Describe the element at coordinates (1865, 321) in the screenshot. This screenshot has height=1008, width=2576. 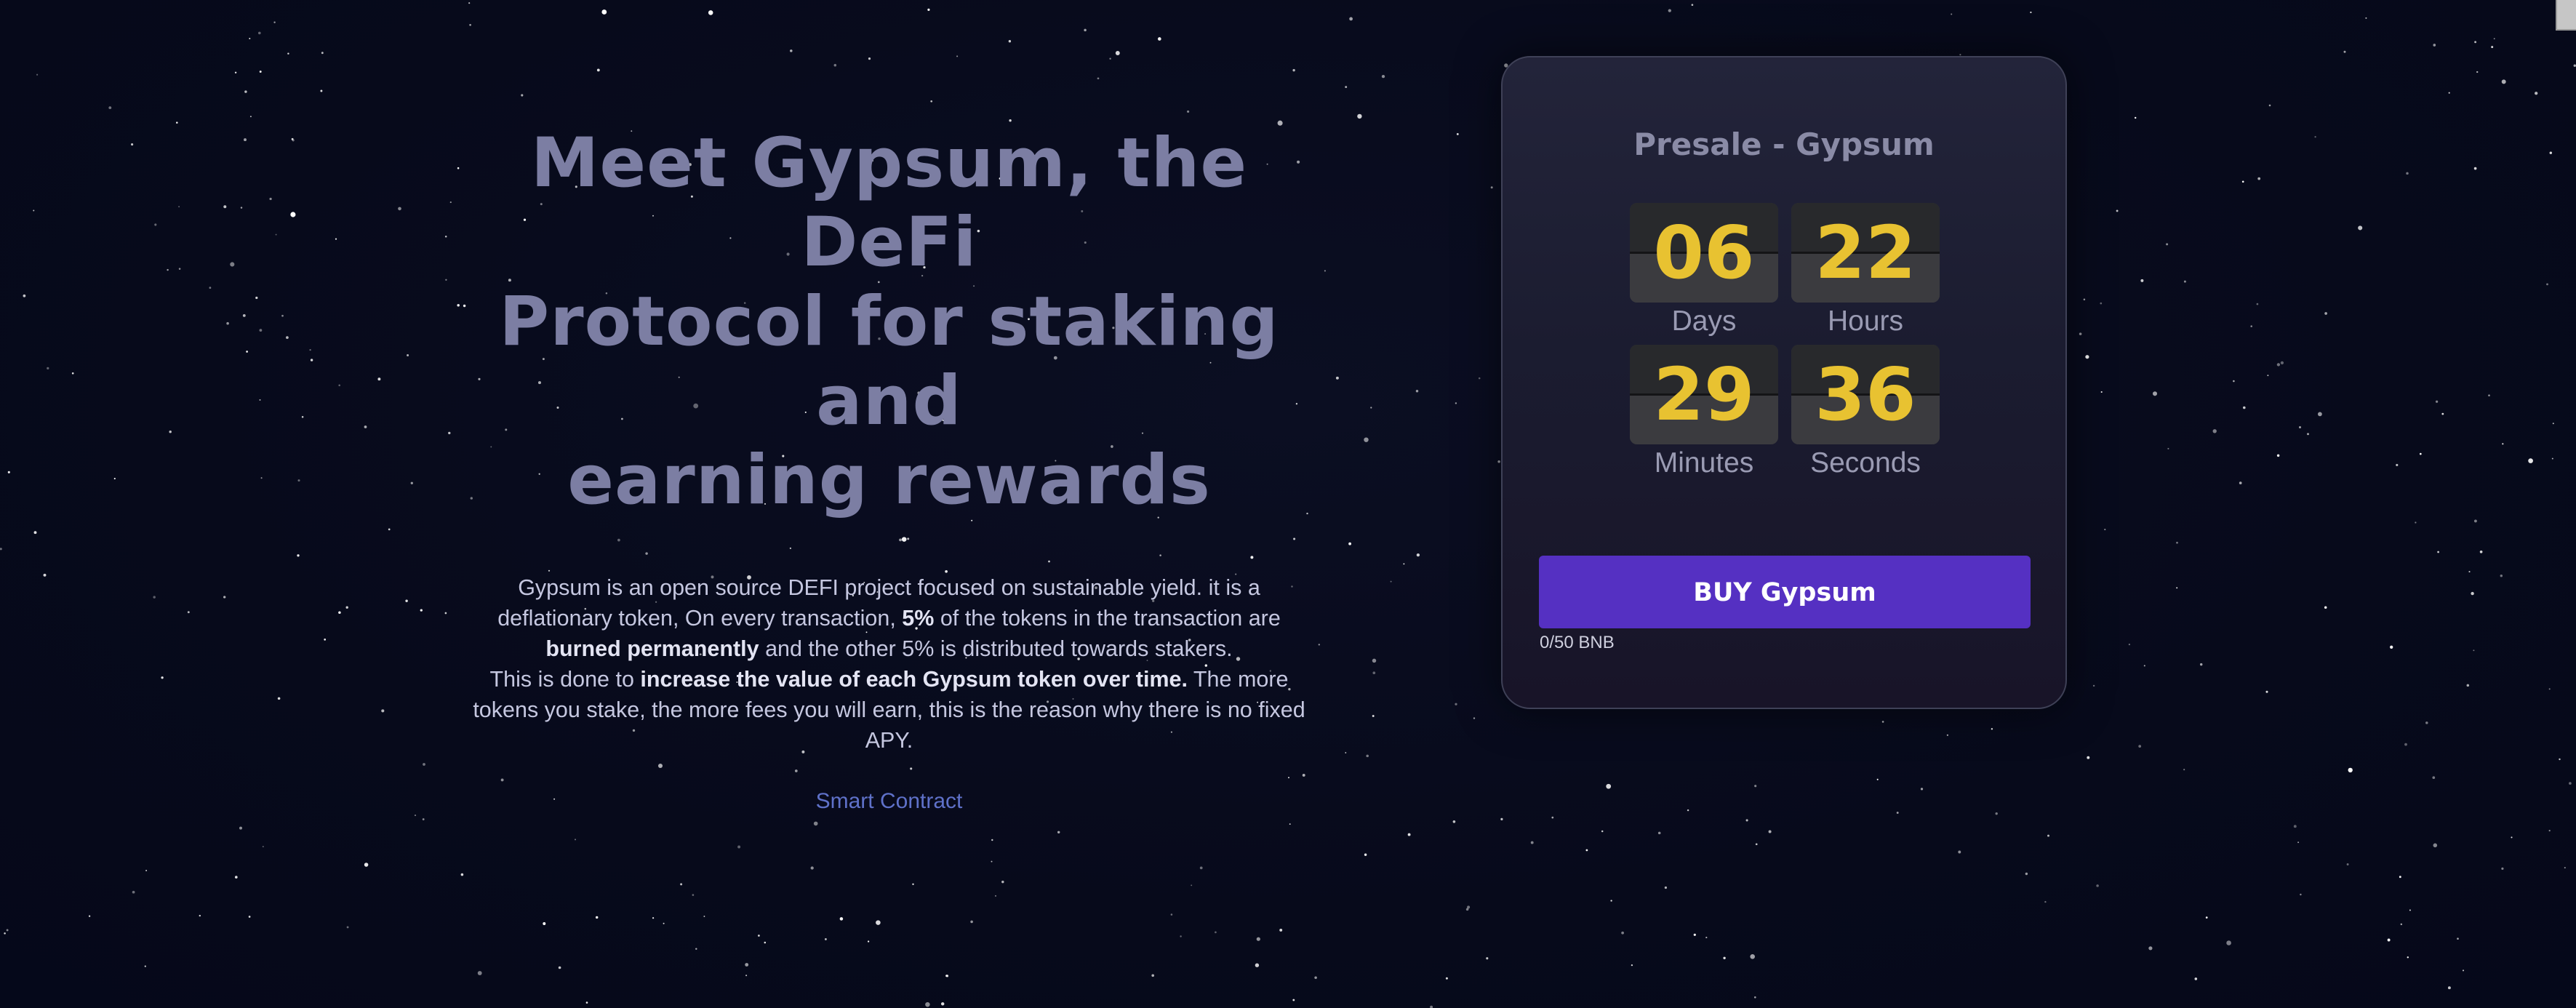
I see `countdown-hours-label: Hours` at that location.